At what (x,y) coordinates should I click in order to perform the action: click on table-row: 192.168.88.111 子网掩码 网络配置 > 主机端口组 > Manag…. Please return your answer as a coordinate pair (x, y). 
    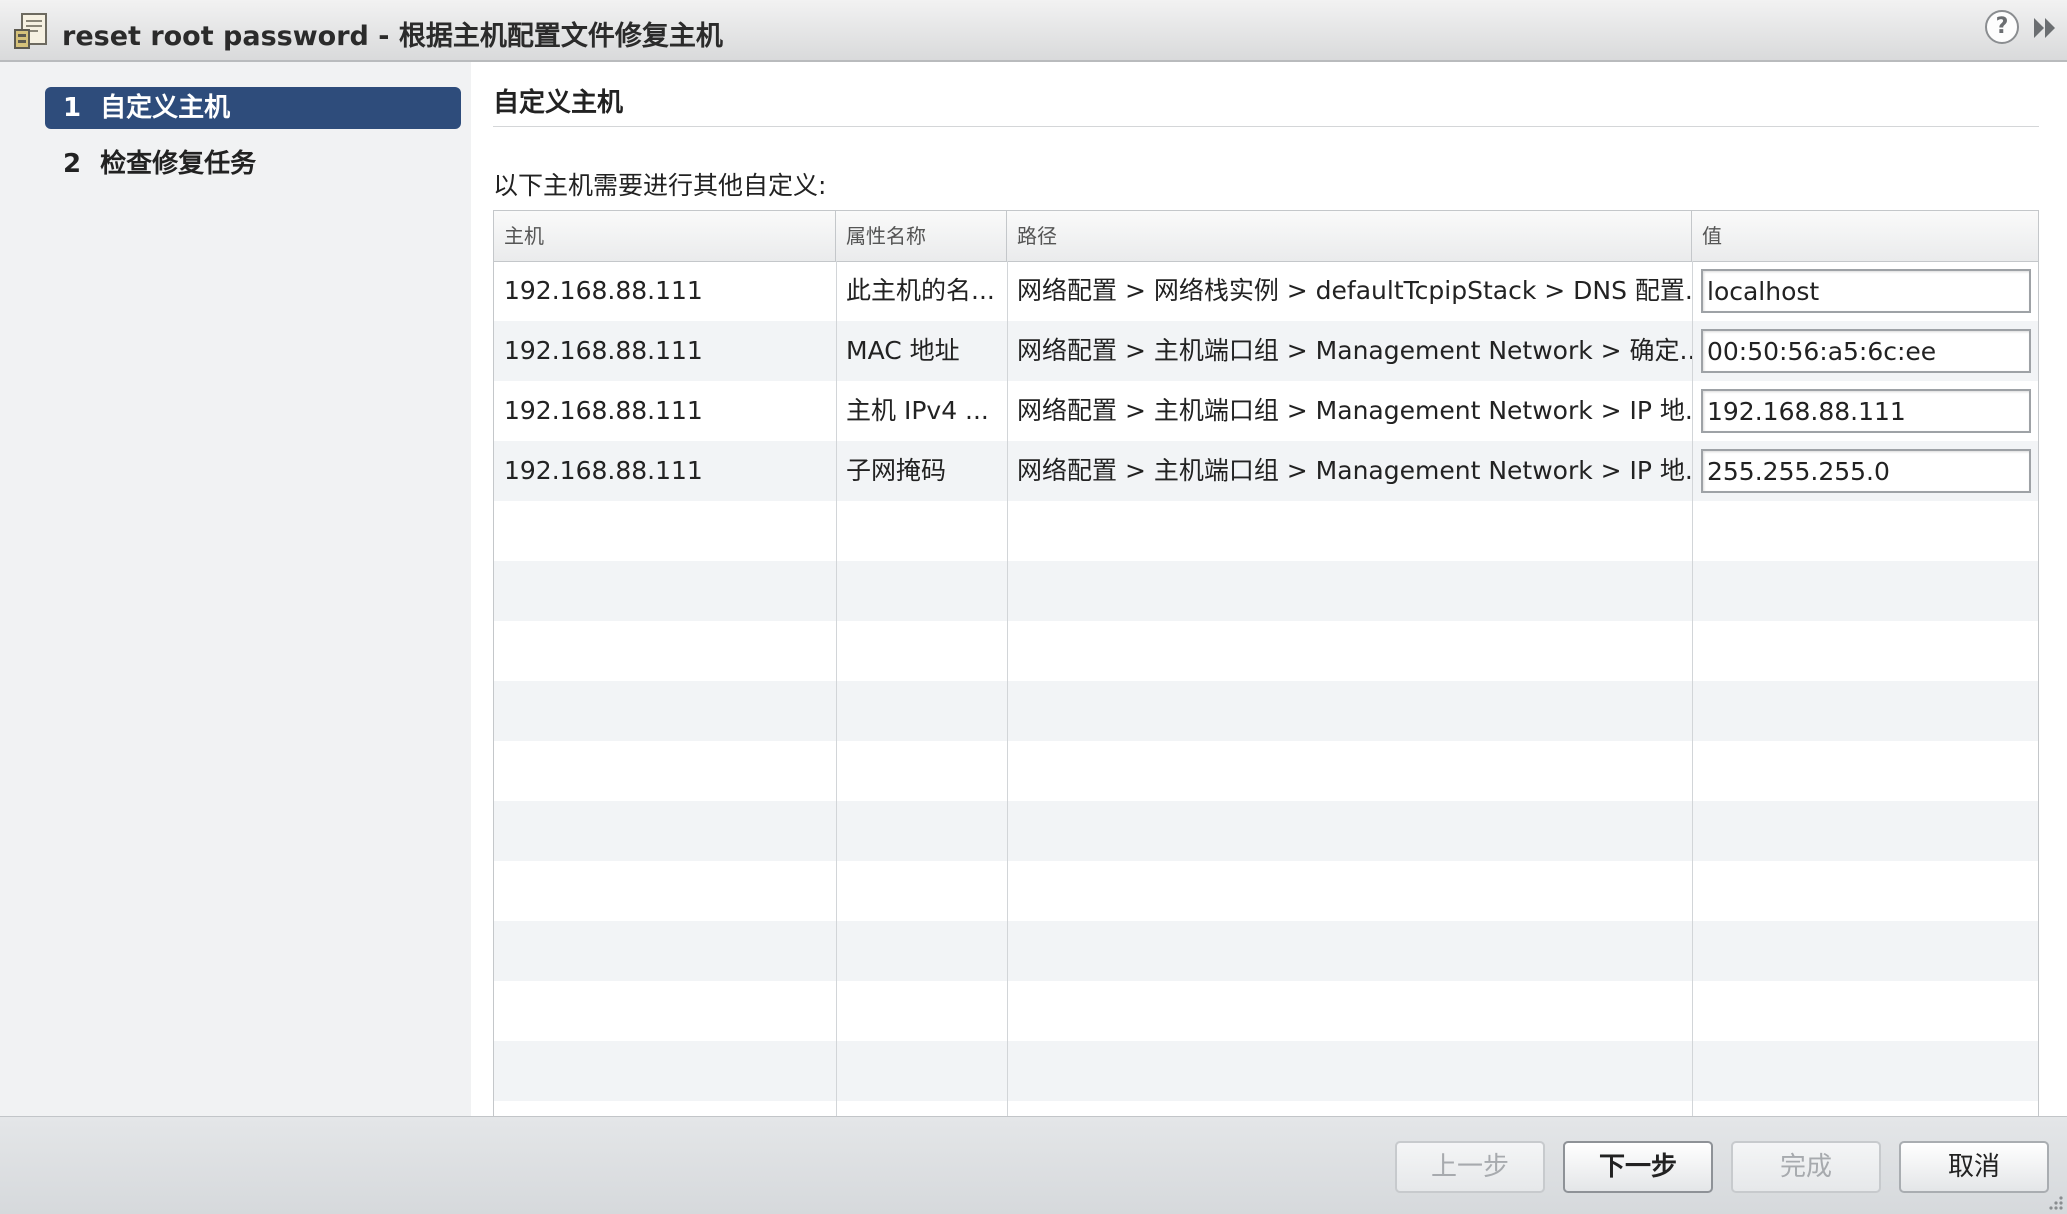
    Looking at the image, I should click on (1266, 471).